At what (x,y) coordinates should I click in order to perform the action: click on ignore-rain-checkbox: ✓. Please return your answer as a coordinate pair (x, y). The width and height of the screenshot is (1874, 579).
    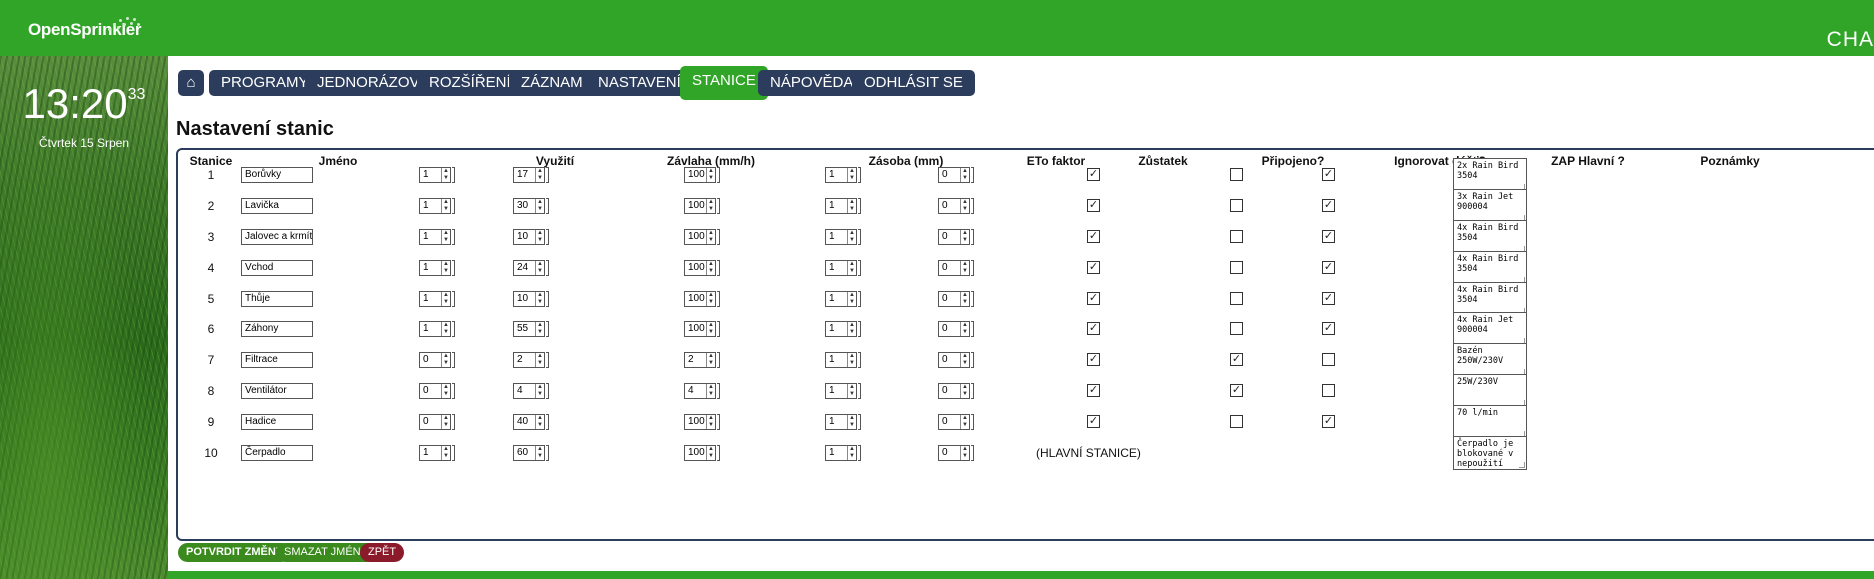
    Looking at the image, I should click on (1236, 390).